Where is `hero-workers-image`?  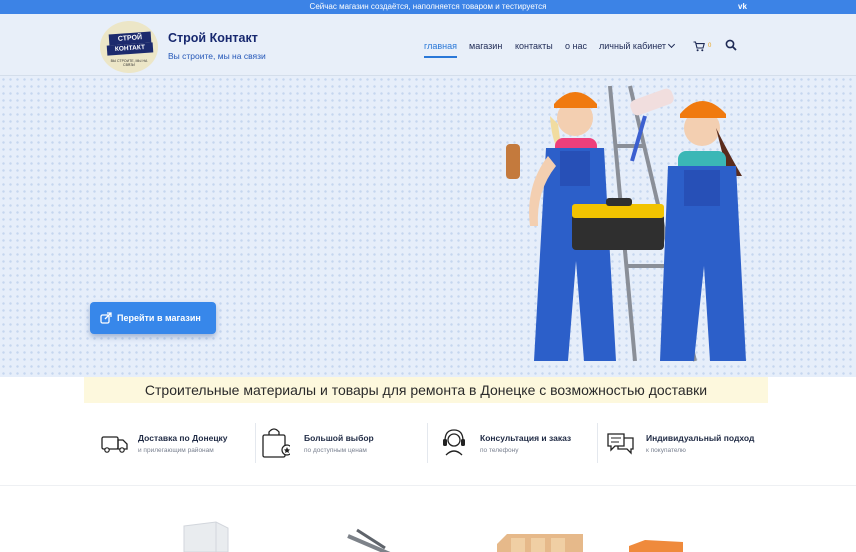 hero-workers-image is located at coordinates (626, 223).